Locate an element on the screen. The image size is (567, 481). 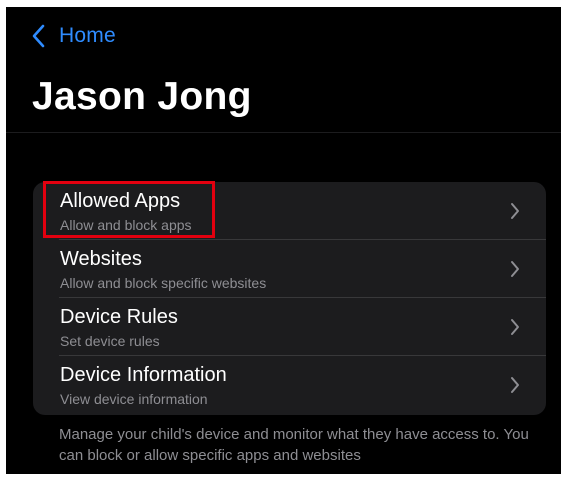
back-button: Home is located at coordinates (74, 36).